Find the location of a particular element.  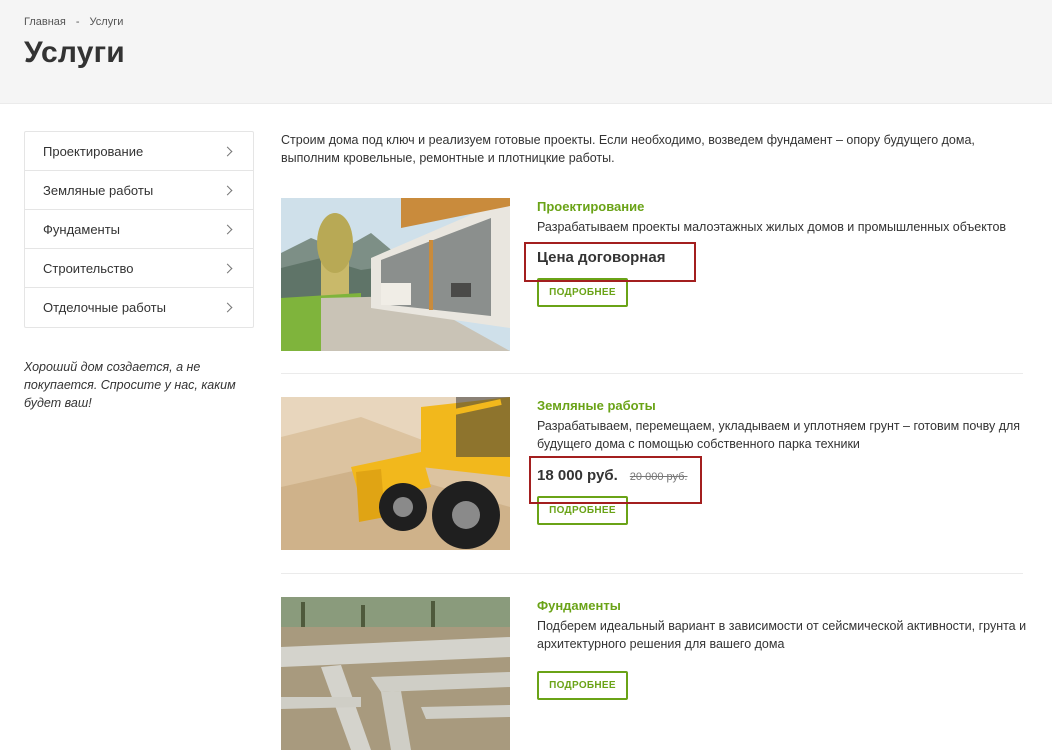

service-image-earthworks is located at coordinates (395, 473).